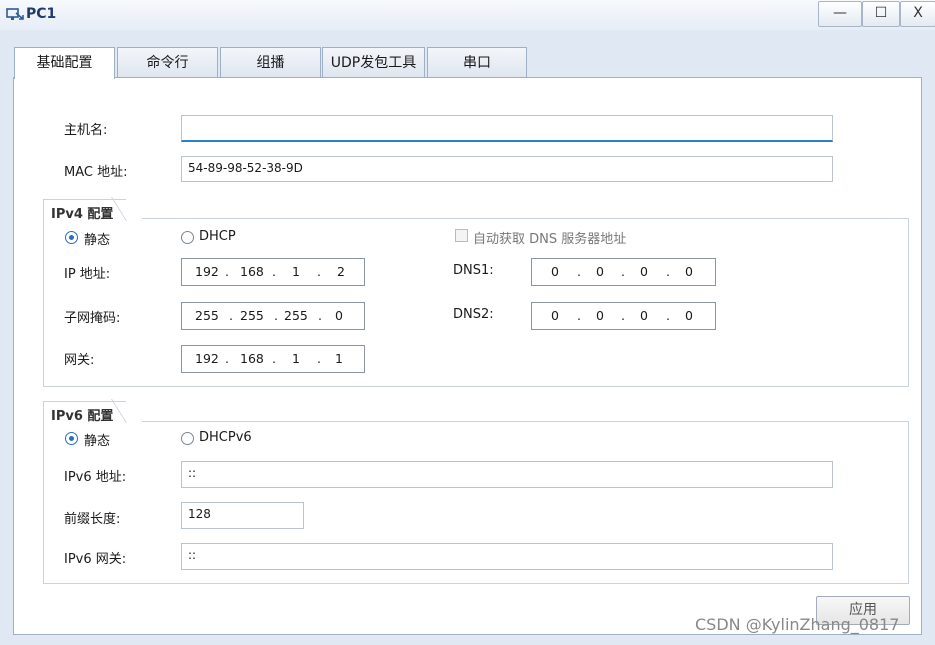 The image size is (935, 645). I want to click on close-button: X, so click(917, 14).